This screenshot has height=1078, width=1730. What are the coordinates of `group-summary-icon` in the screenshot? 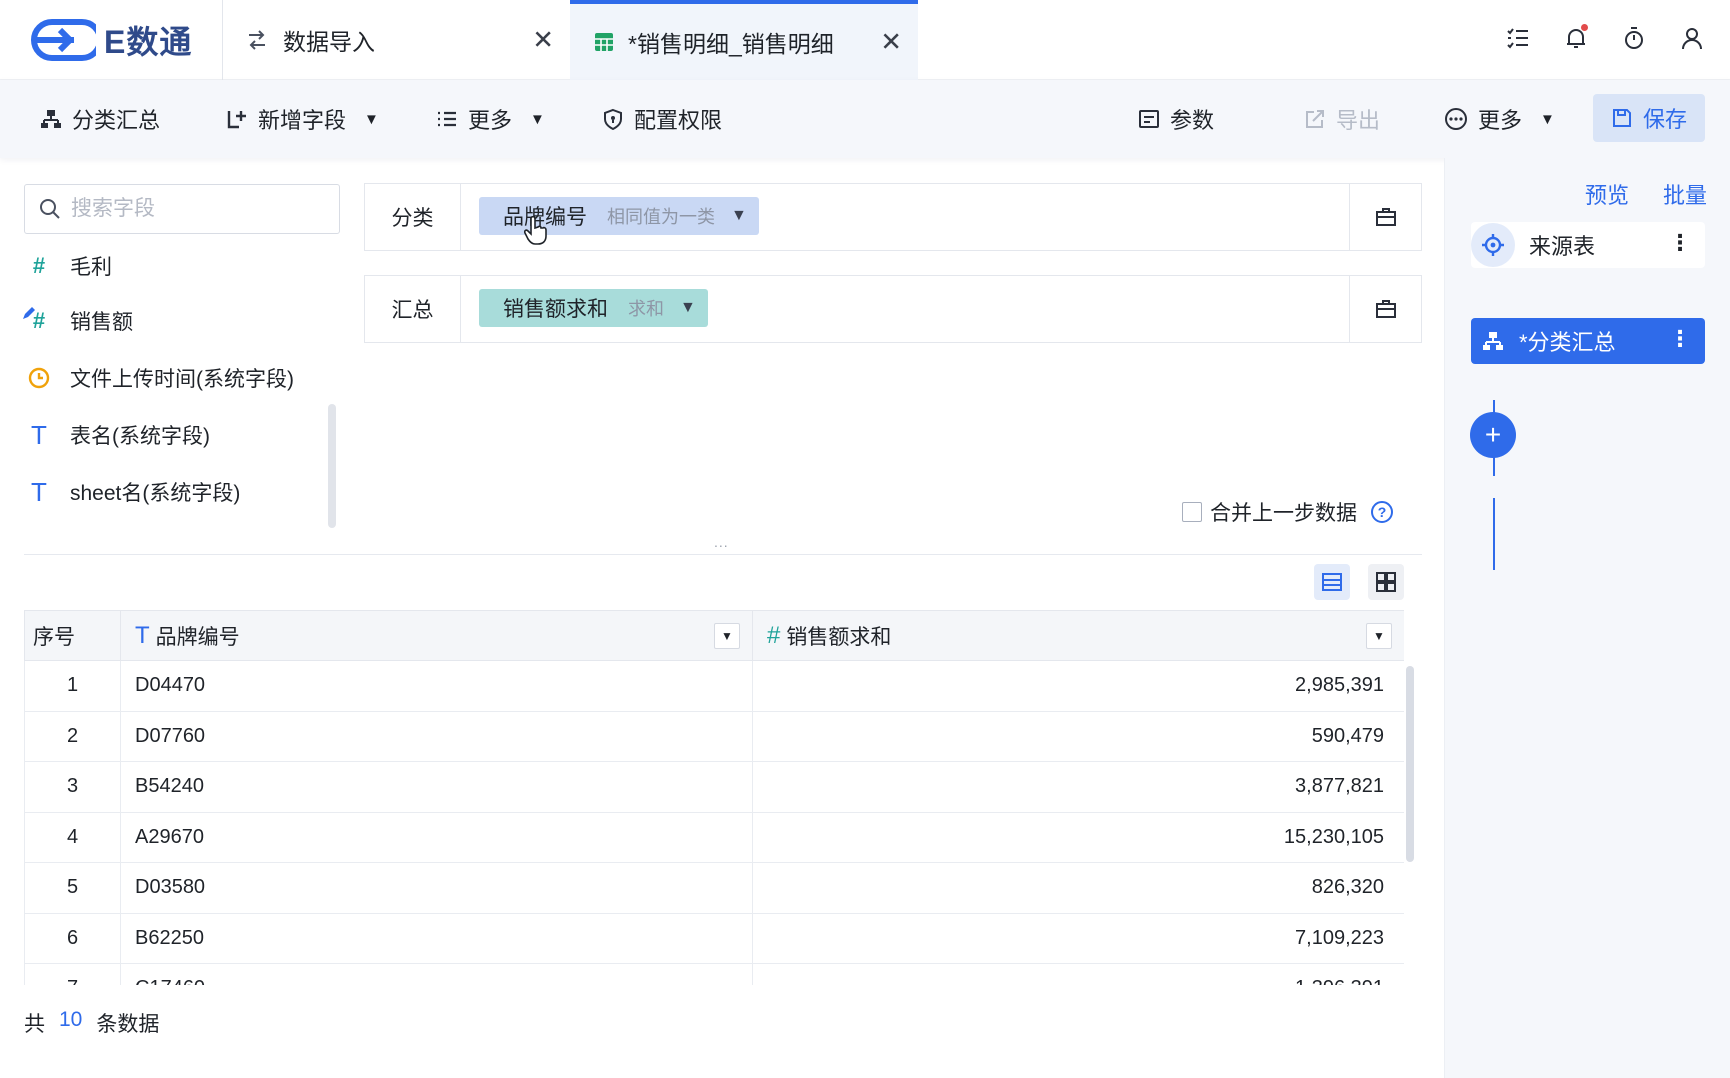 It's located at (1493, 341).